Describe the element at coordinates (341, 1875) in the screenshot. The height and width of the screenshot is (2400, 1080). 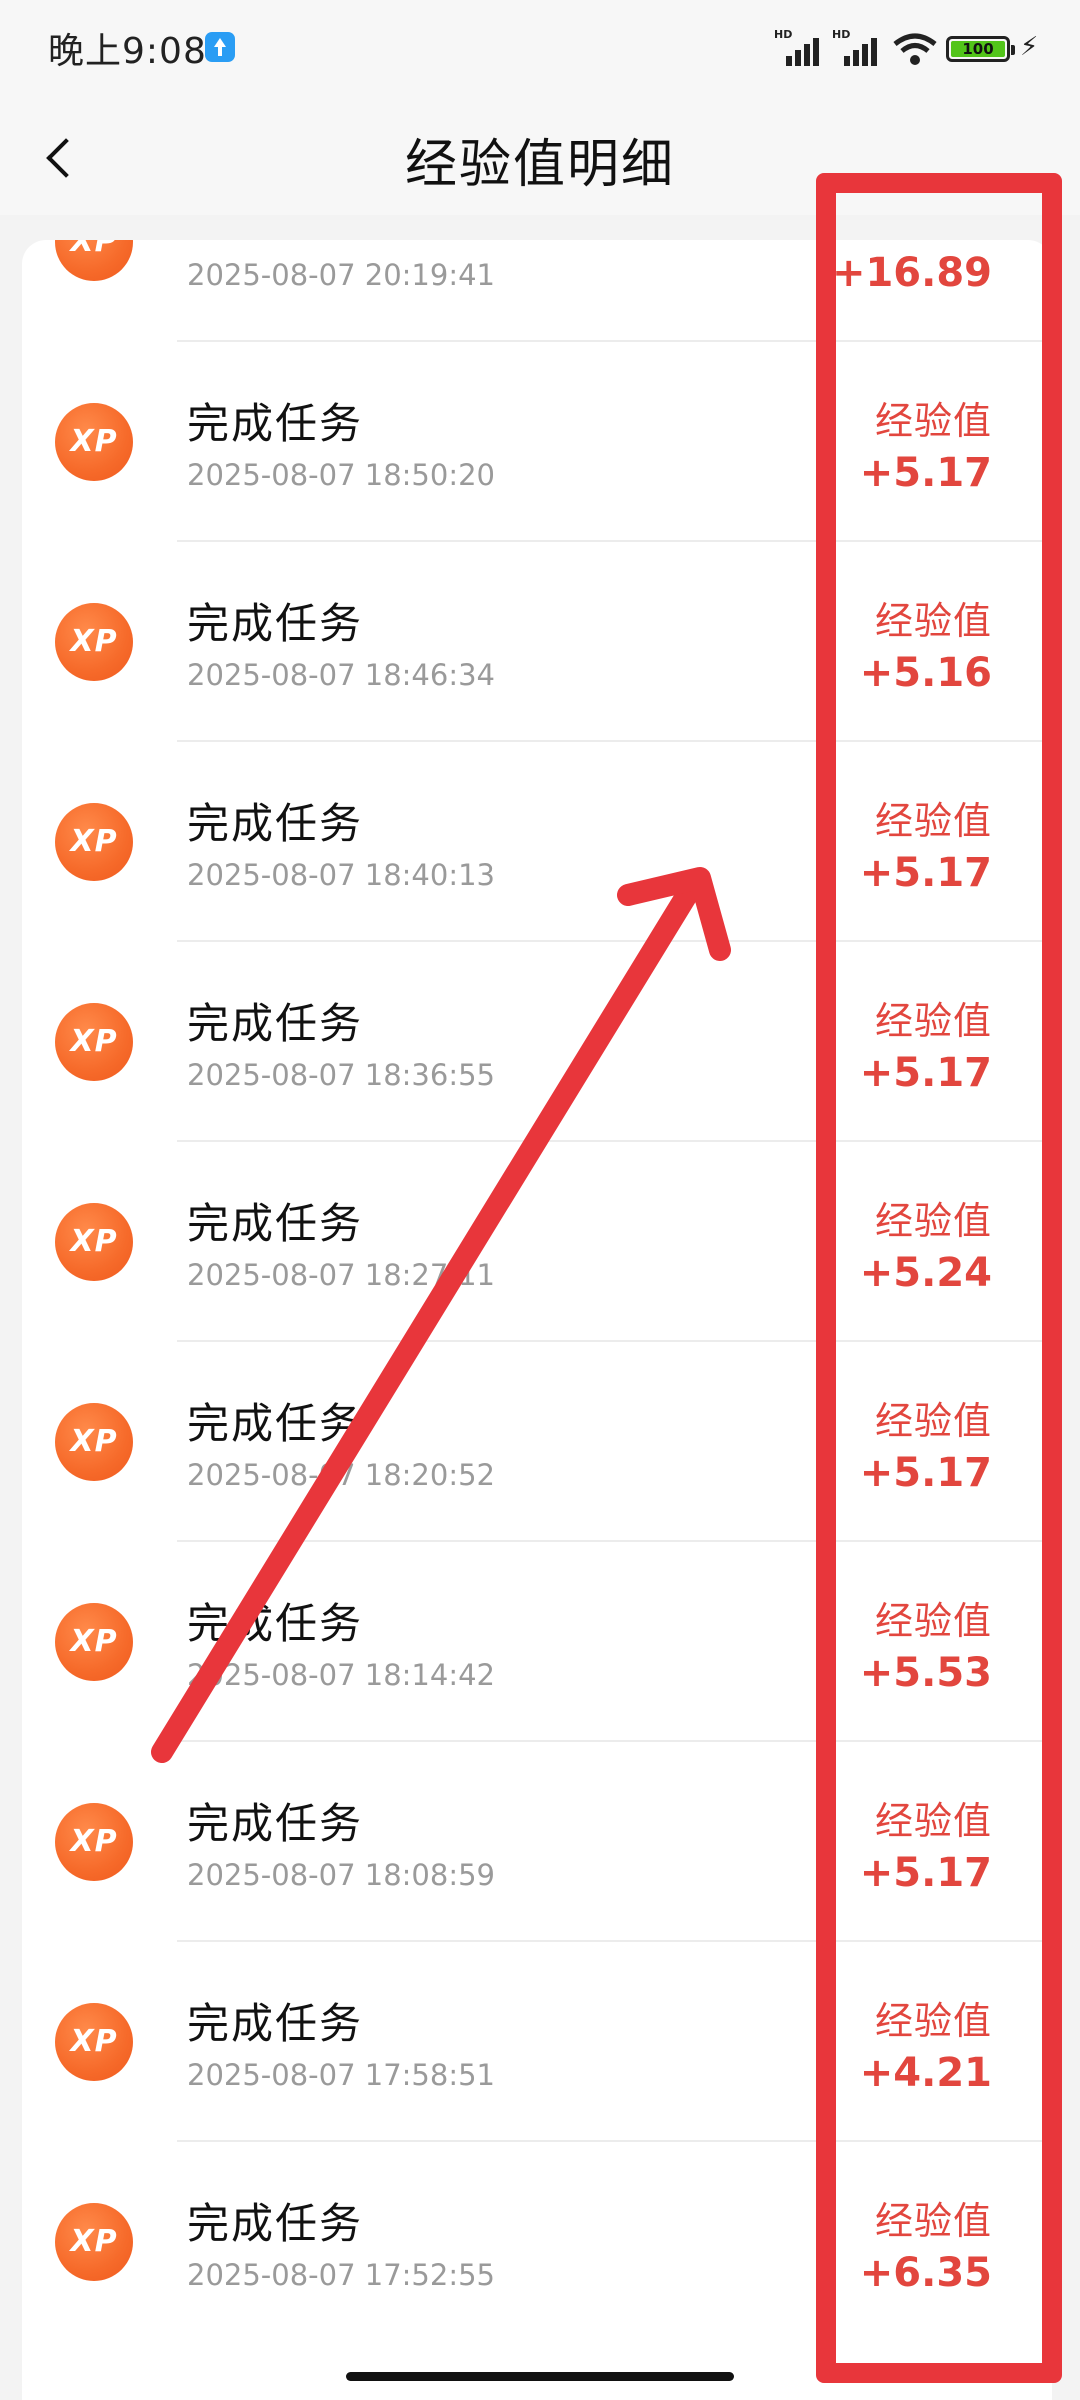
I see `record-time: 2025-08-07 18:08:59` at that location.